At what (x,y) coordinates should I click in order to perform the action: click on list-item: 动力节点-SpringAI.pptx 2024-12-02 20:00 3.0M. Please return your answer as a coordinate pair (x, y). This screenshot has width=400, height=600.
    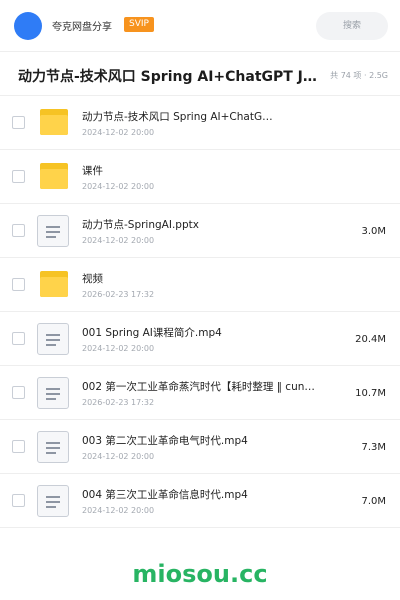
    Looking at the image, I should click on (200, 231).